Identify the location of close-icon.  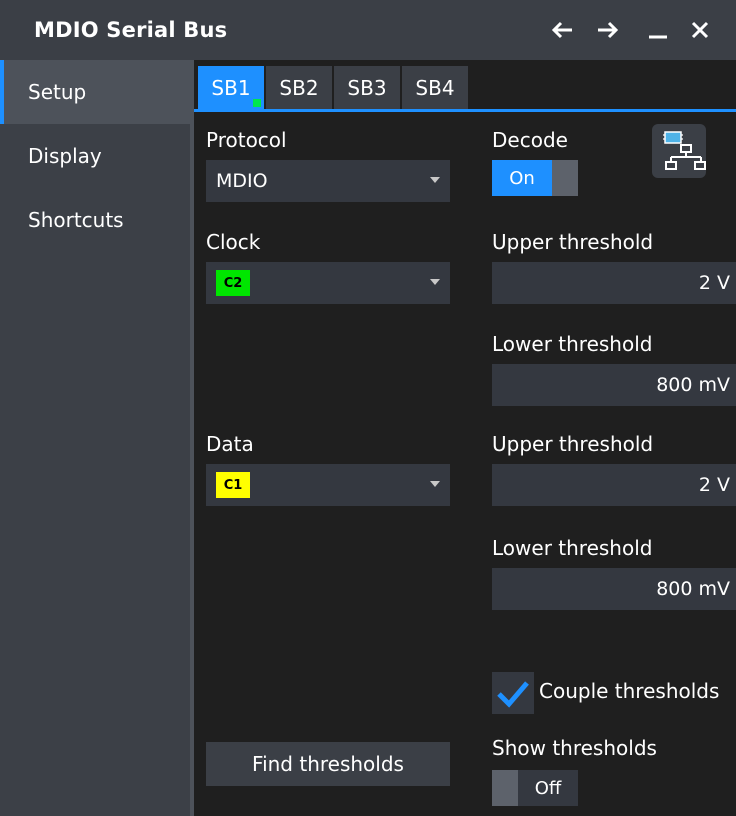
(700, 30).